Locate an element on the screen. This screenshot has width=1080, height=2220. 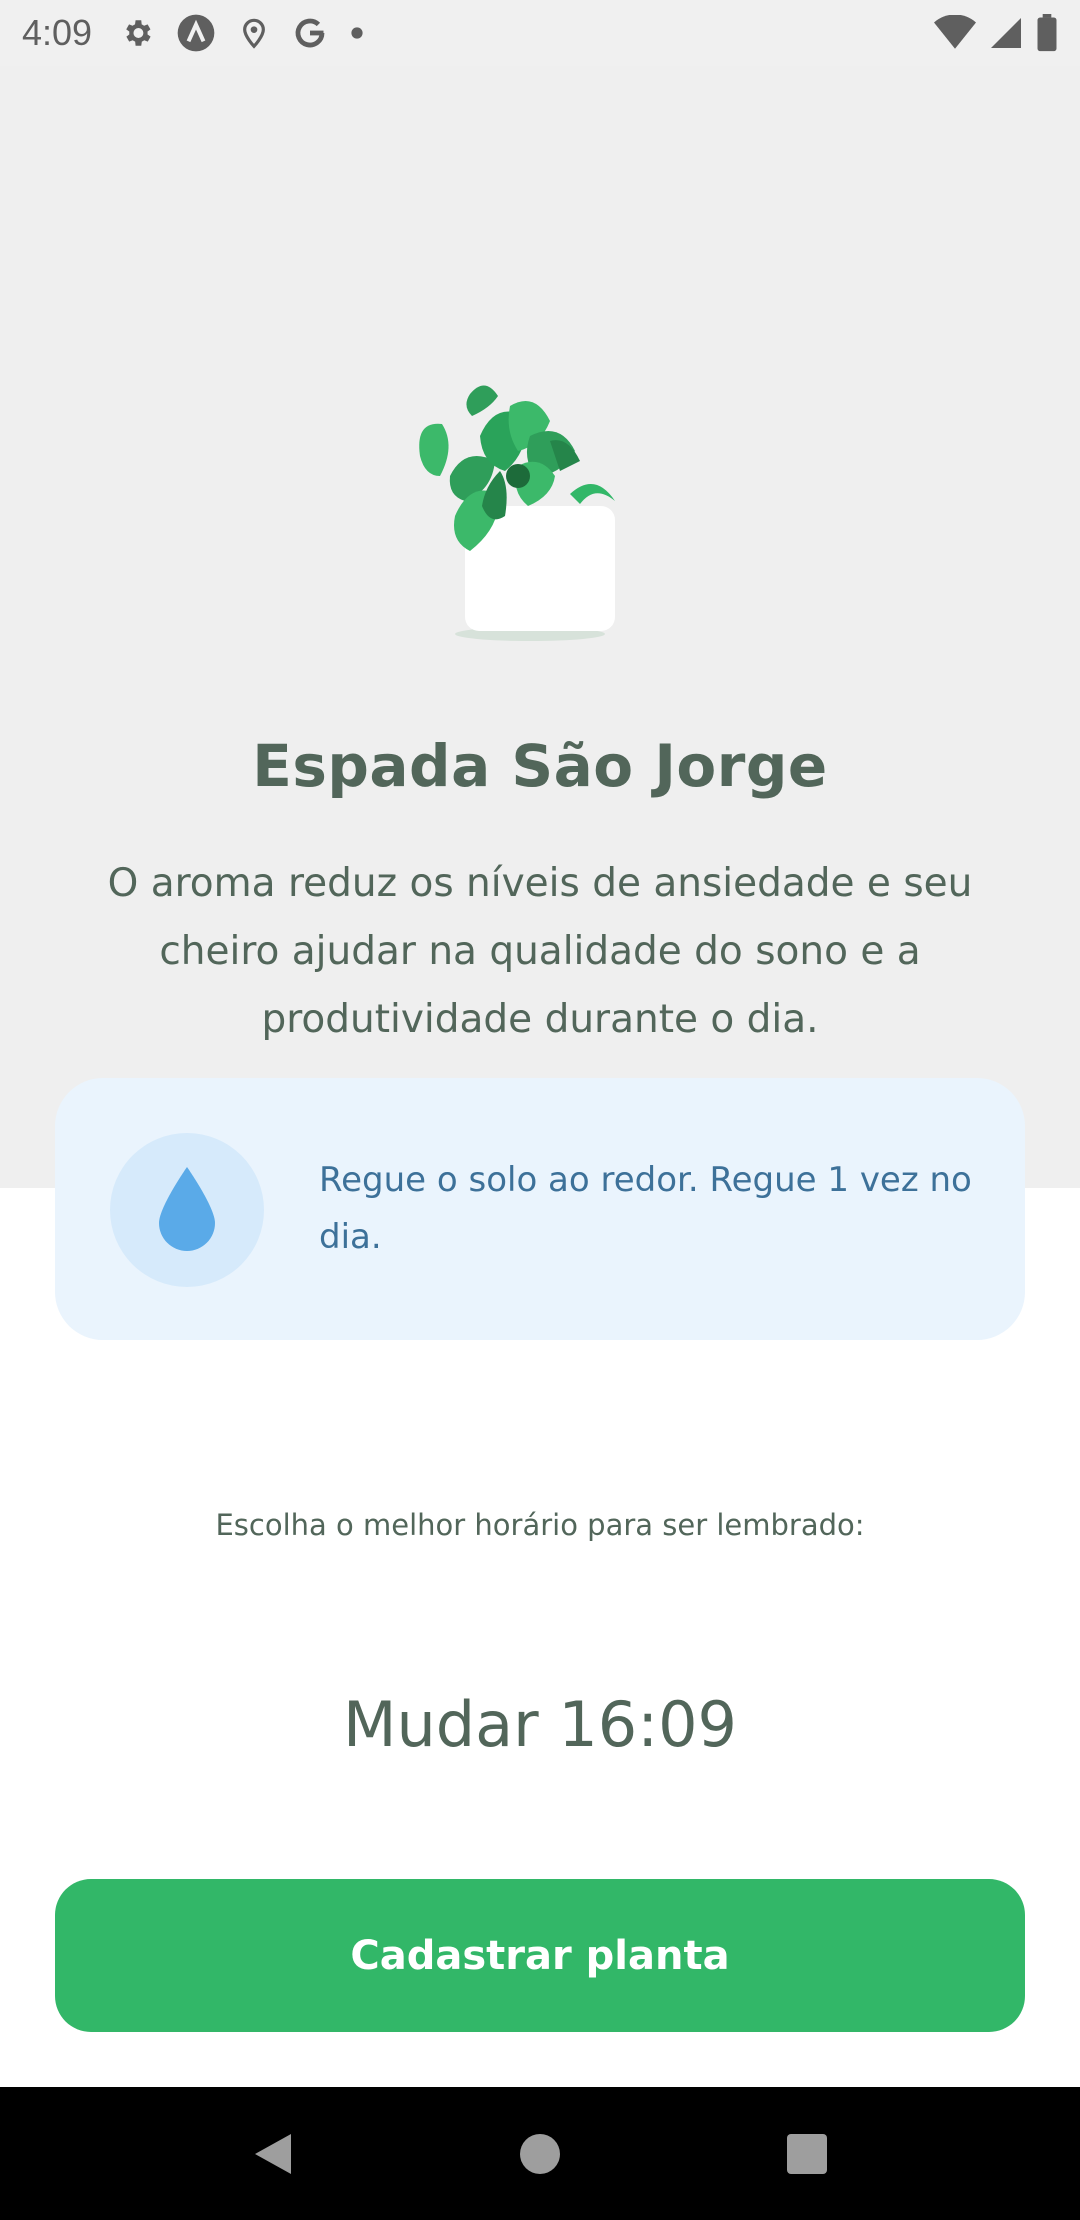
dot-icon is located at coordinates (357, 33).